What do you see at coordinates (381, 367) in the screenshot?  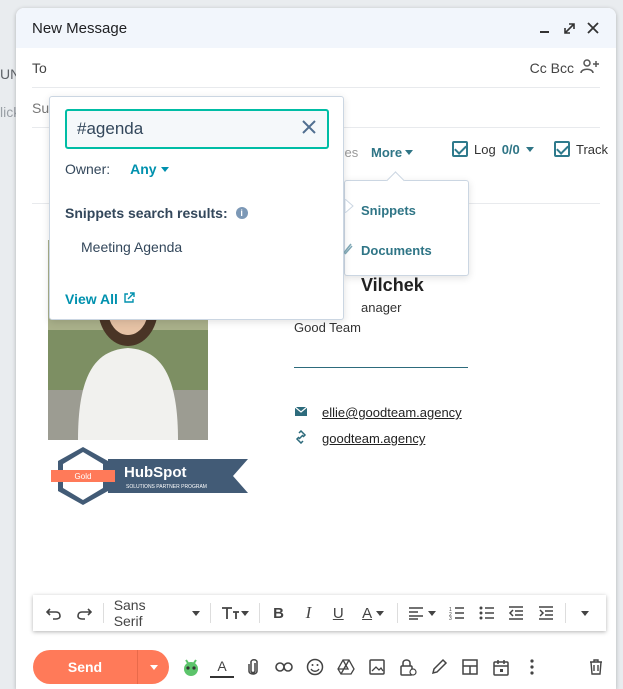 I see `signature-divider` at bounding box center [381, 367].